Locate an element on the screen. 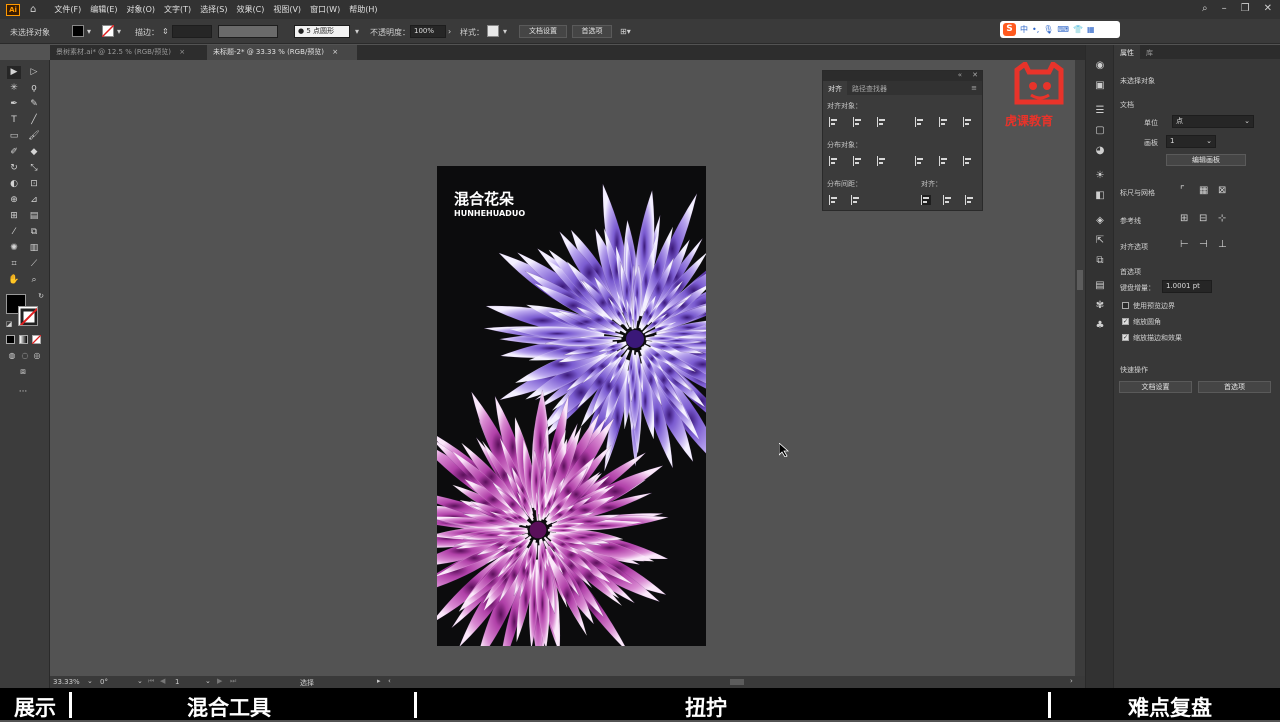  dist-space-h-icon is located at coordinates (856, 200).